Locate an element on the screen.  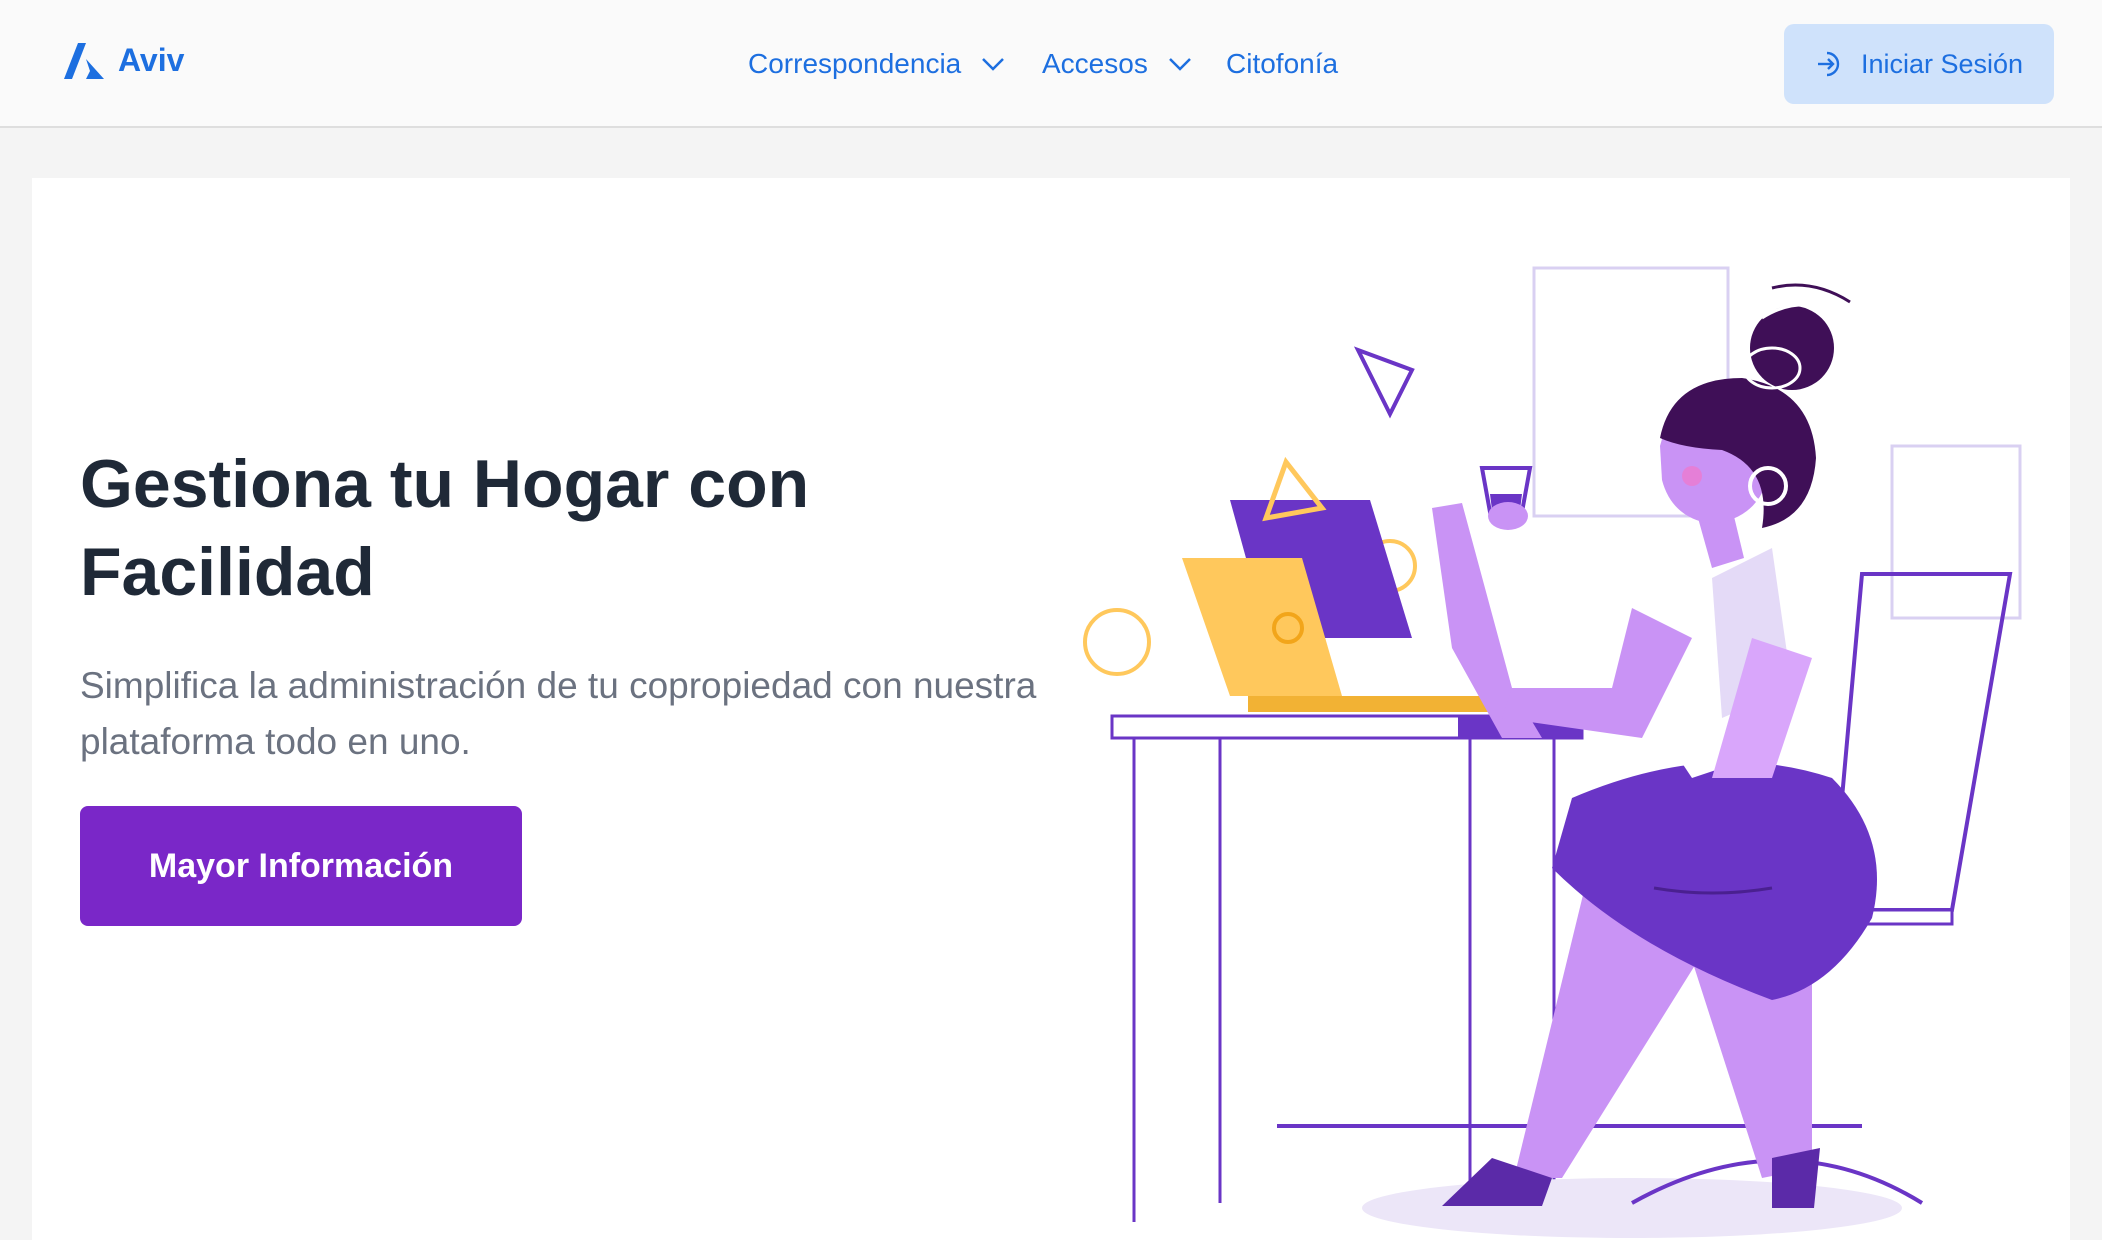
login-button: Iniciar Sesión is located at coordinates (1919, 64).